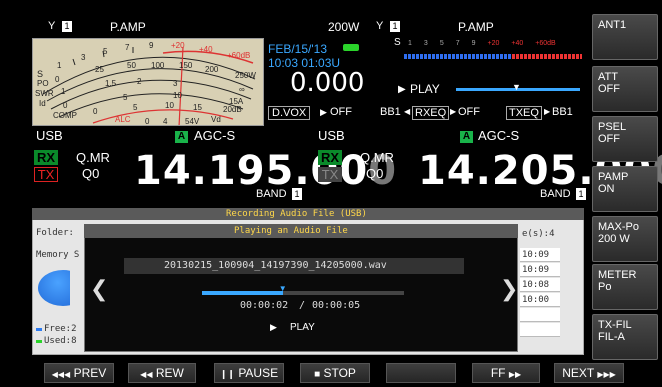 This screenshot has height=387, width=662. I want to click on s-meter-tick-40: +40, so click(517, 43).